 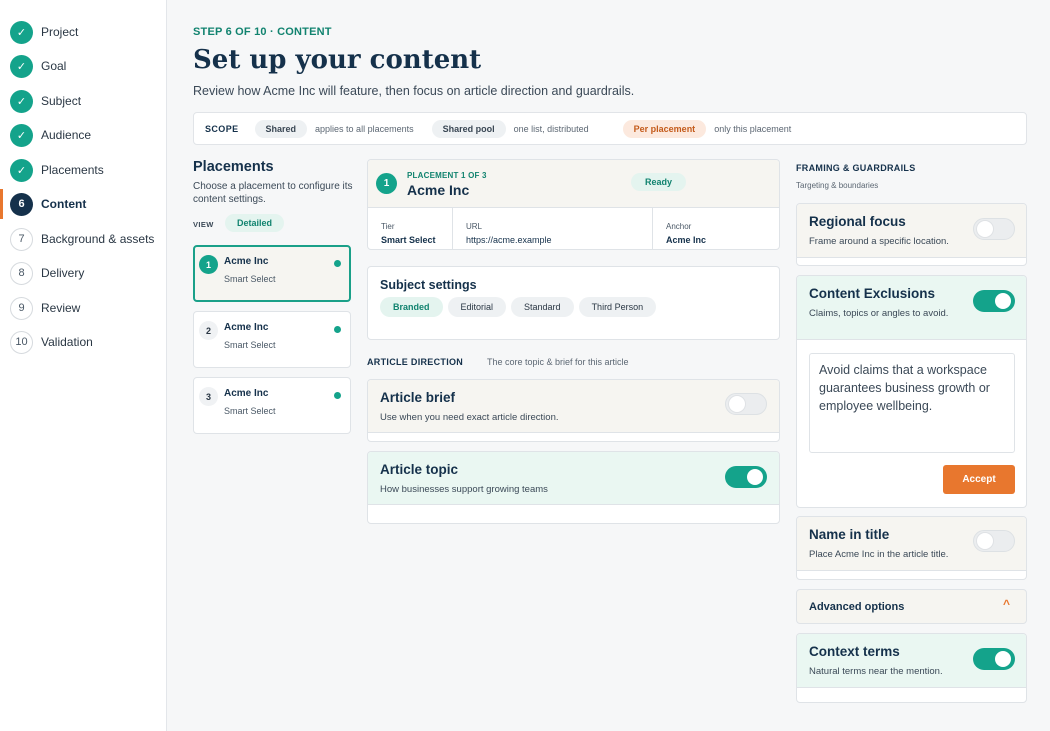 I want to click on article-direction-desc: The core topic & brief for this article, so click(x=558, y=362).